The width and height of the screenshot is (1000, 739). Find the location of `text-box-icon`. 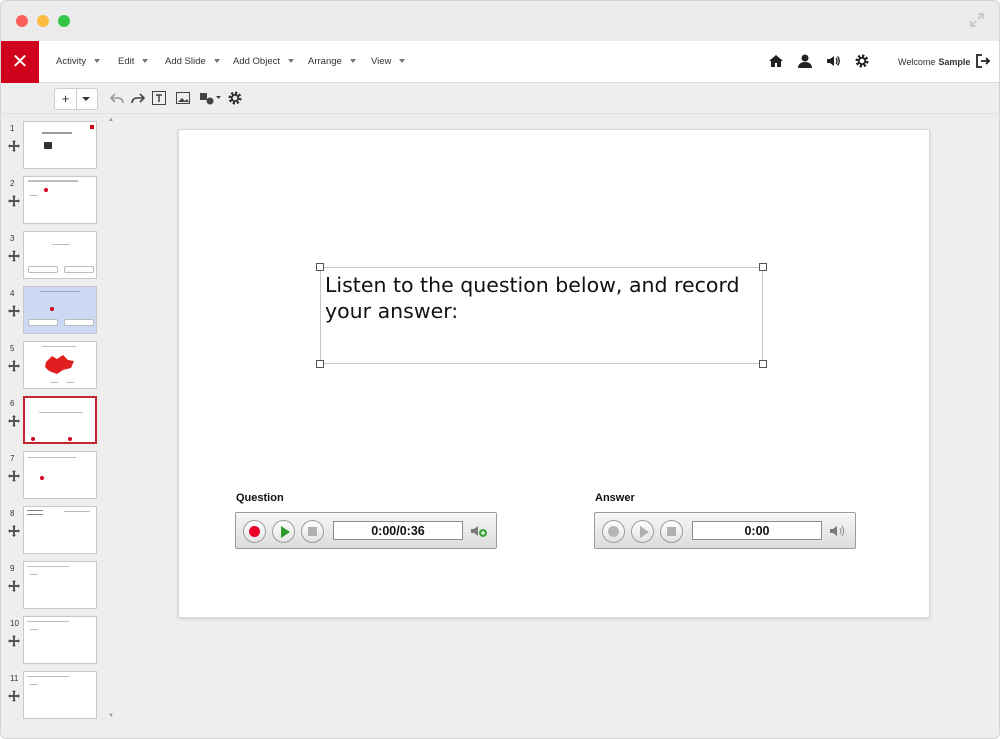

text-box-icon is located at coordinates (159, 98).